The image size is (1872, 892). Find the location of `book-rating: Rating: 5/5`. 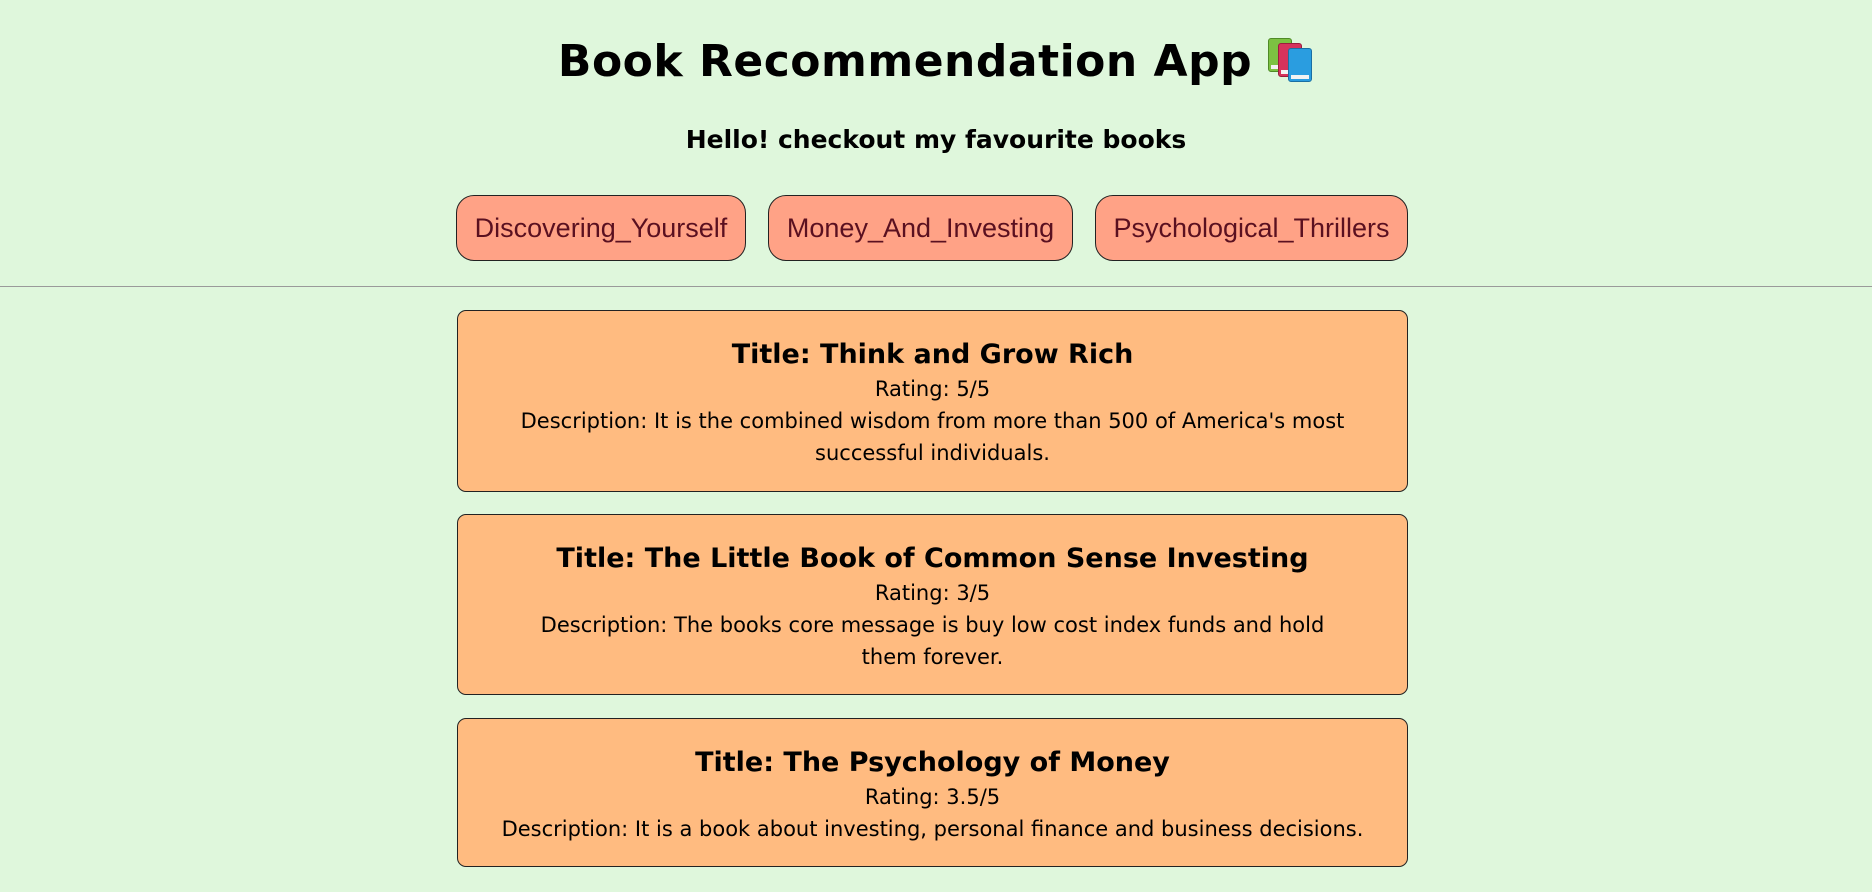

book-rating: Rating: 5/5 is located at coordinates (932, 389).